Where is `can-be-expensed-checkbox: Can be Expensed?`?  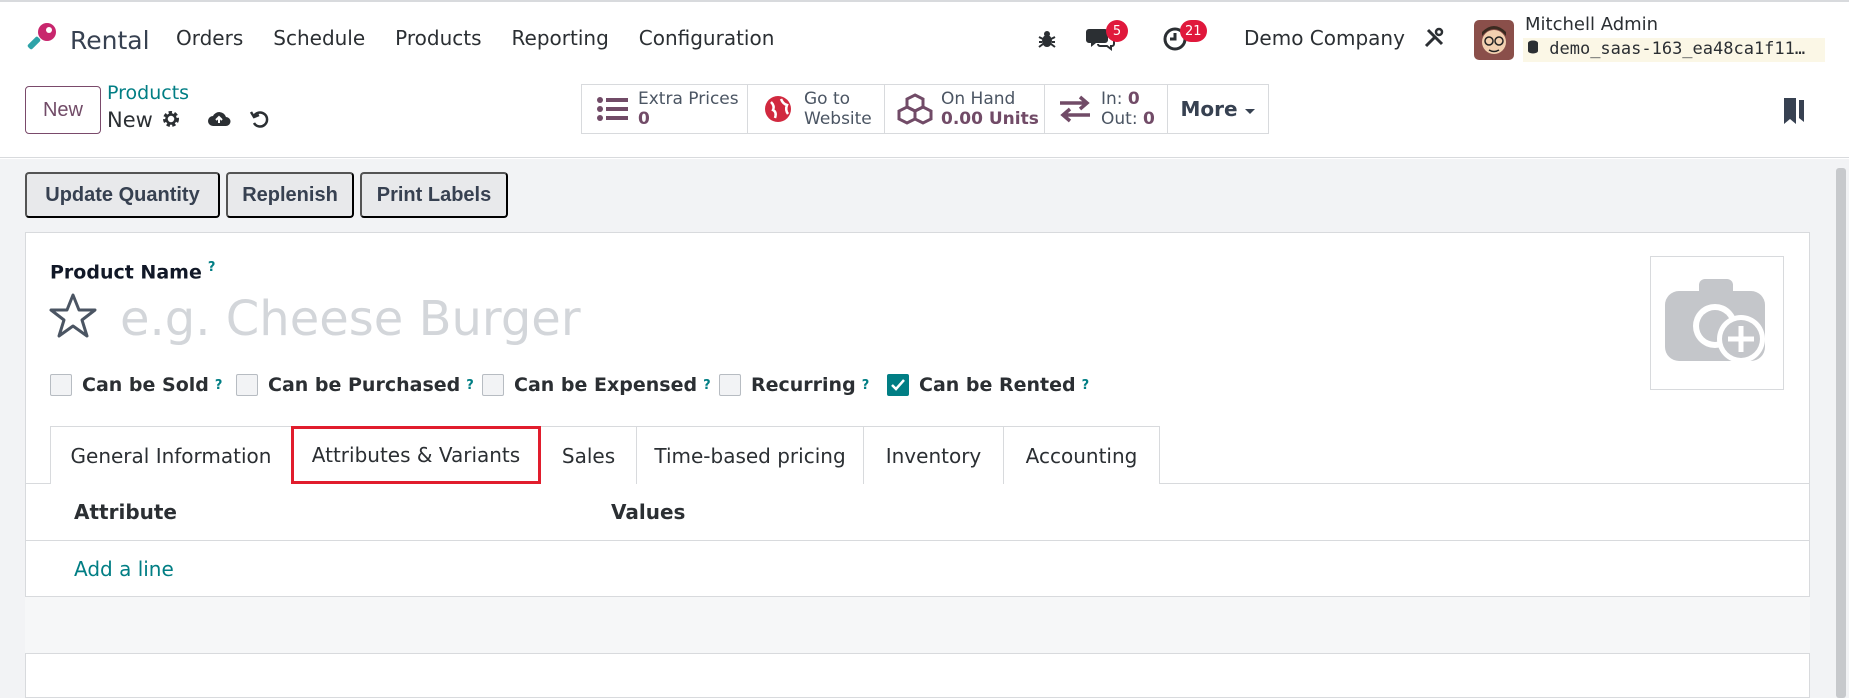
can-be-expensed-checkbox: Can be Expensed? is located at coordinates (596, 385).